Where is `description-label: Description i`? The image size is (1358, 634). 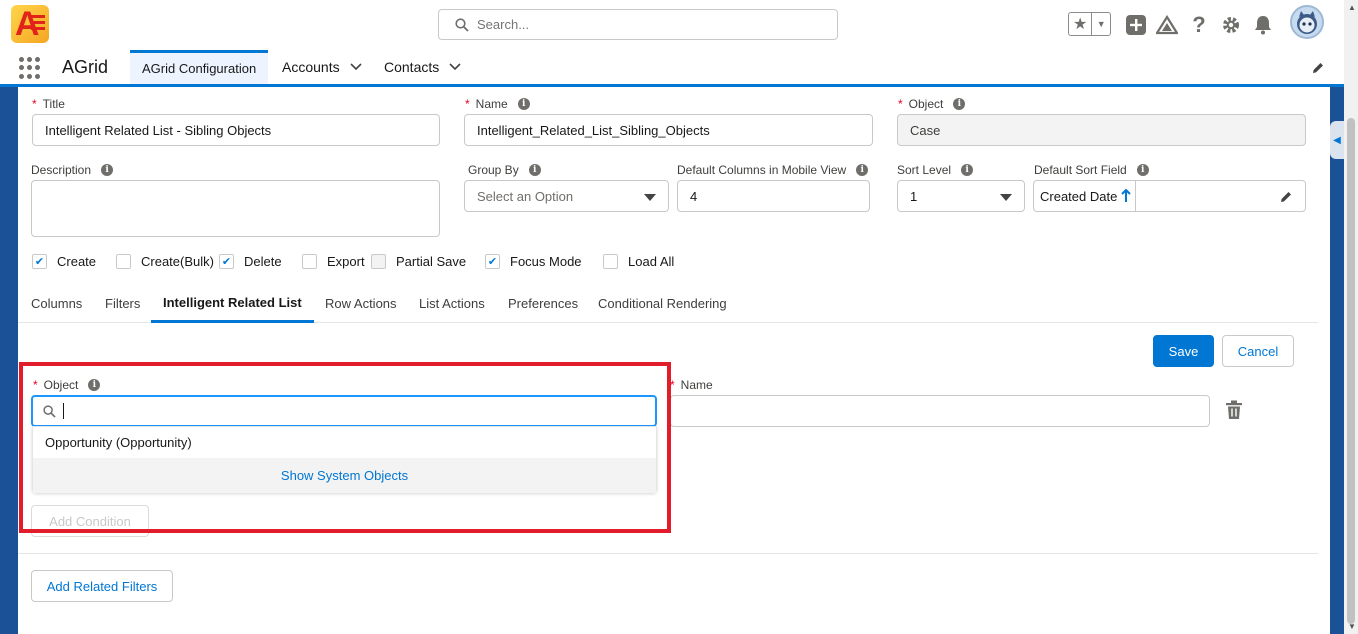
description-label: Description i is located at coordinates (72, 170).